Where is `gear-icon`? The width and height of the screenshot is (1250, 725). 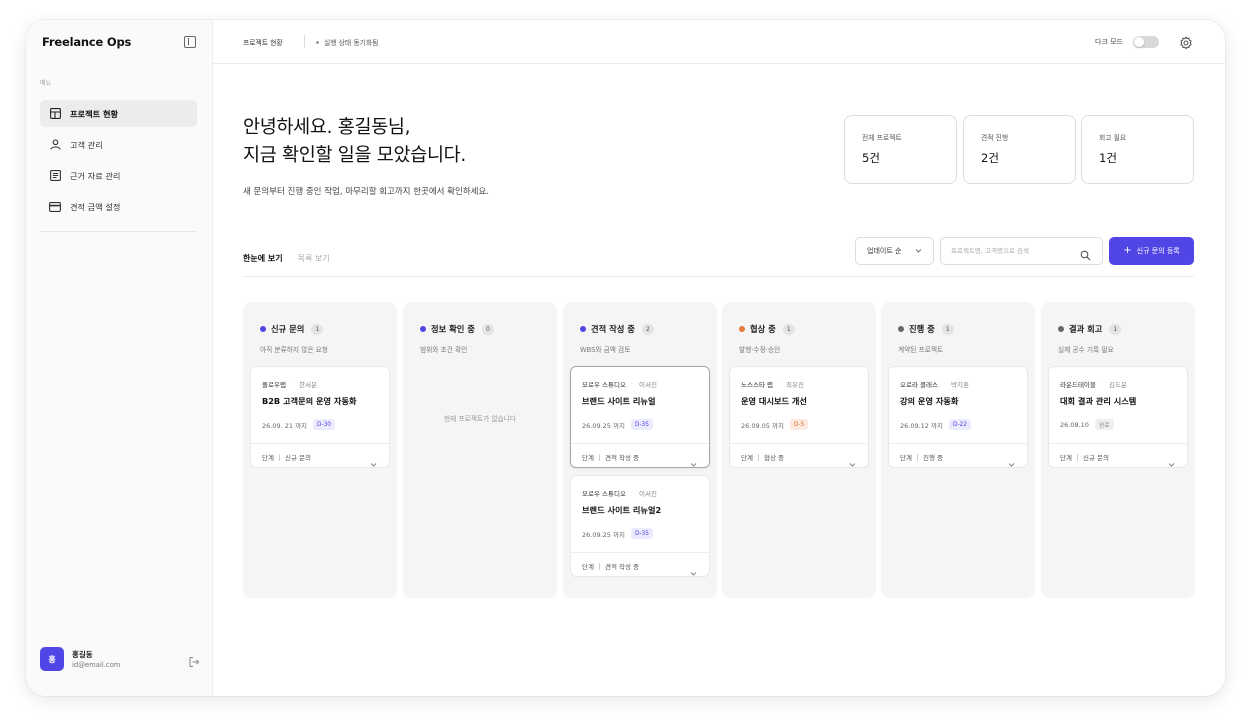 gear-icon is located at coordinates (1186, 42).